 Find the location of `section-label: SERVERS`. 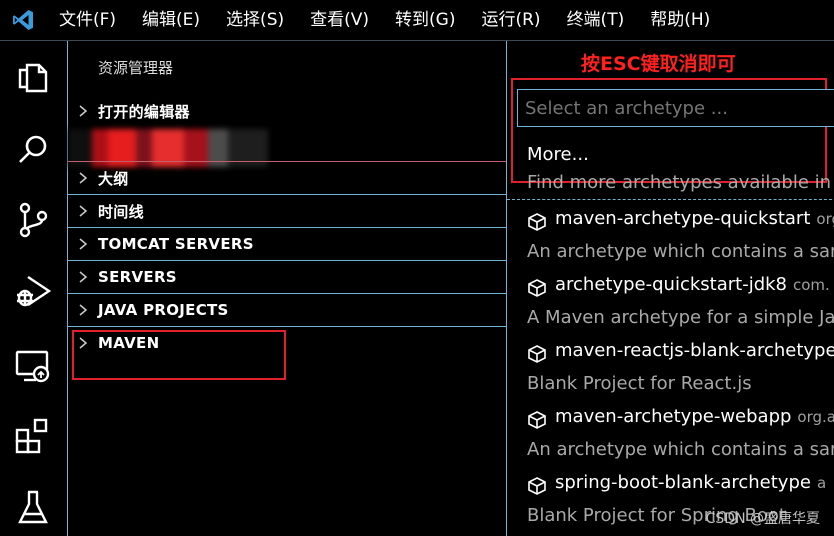

section-label: SERVERS is located at coordinates (137, 277).